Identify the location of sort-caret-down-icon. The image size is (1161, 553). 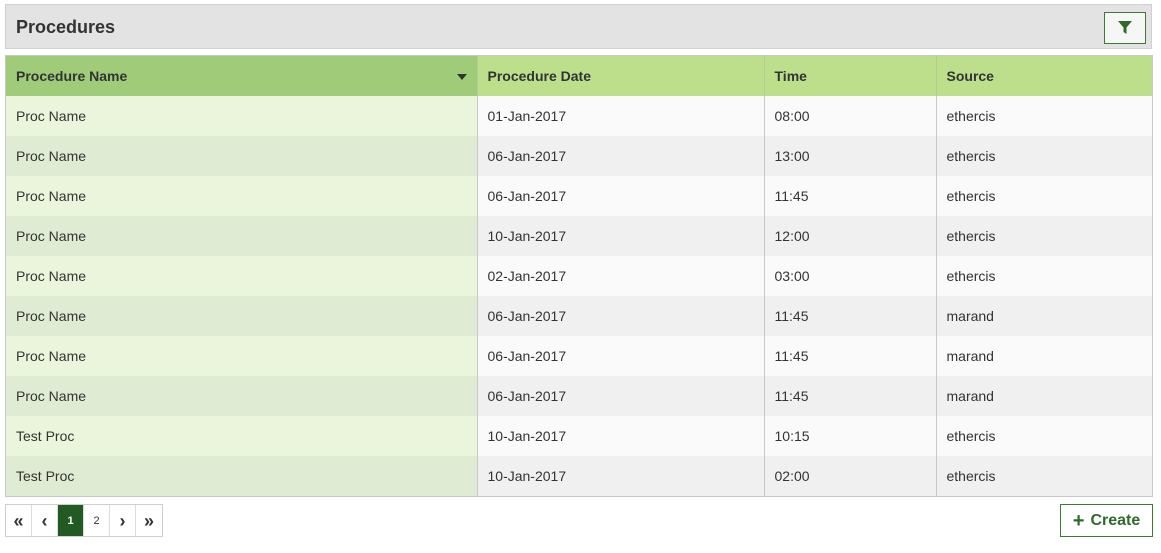
(461, 77).